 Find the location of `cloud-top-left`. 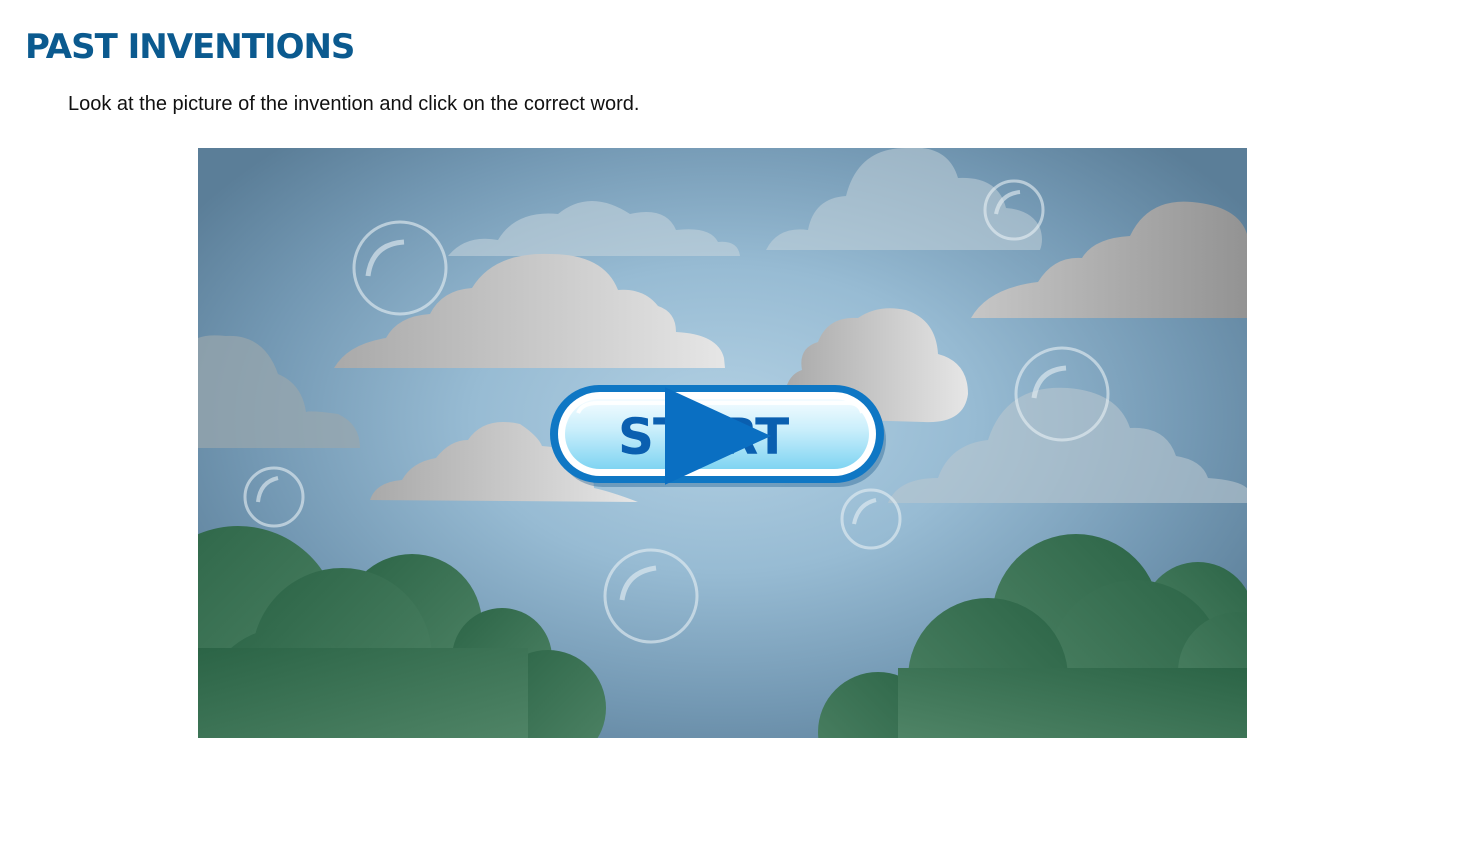

cloud-top-left is located at coordinates (594, 228).